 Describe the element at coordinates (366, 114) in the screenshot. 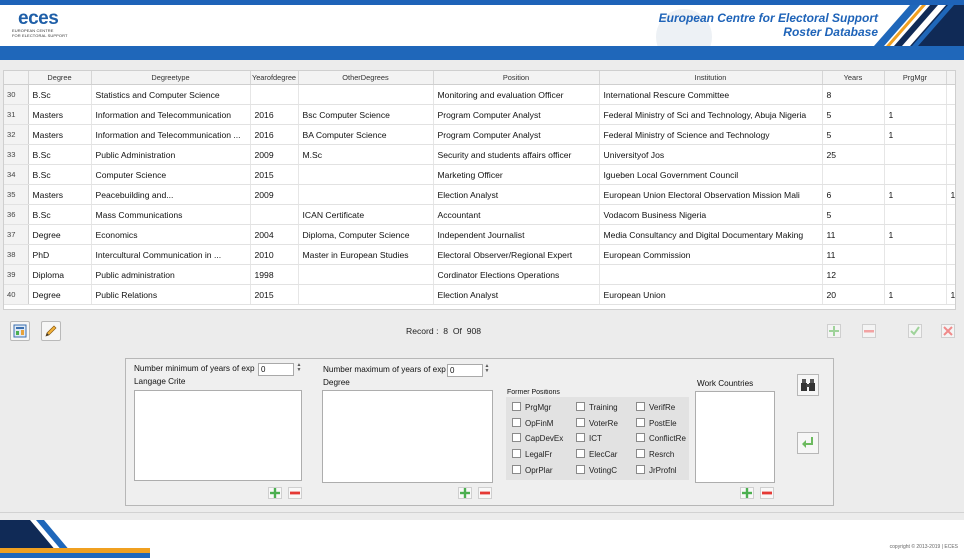

I see `otherdegrees-cell: Bsc Computer Science` at that location.